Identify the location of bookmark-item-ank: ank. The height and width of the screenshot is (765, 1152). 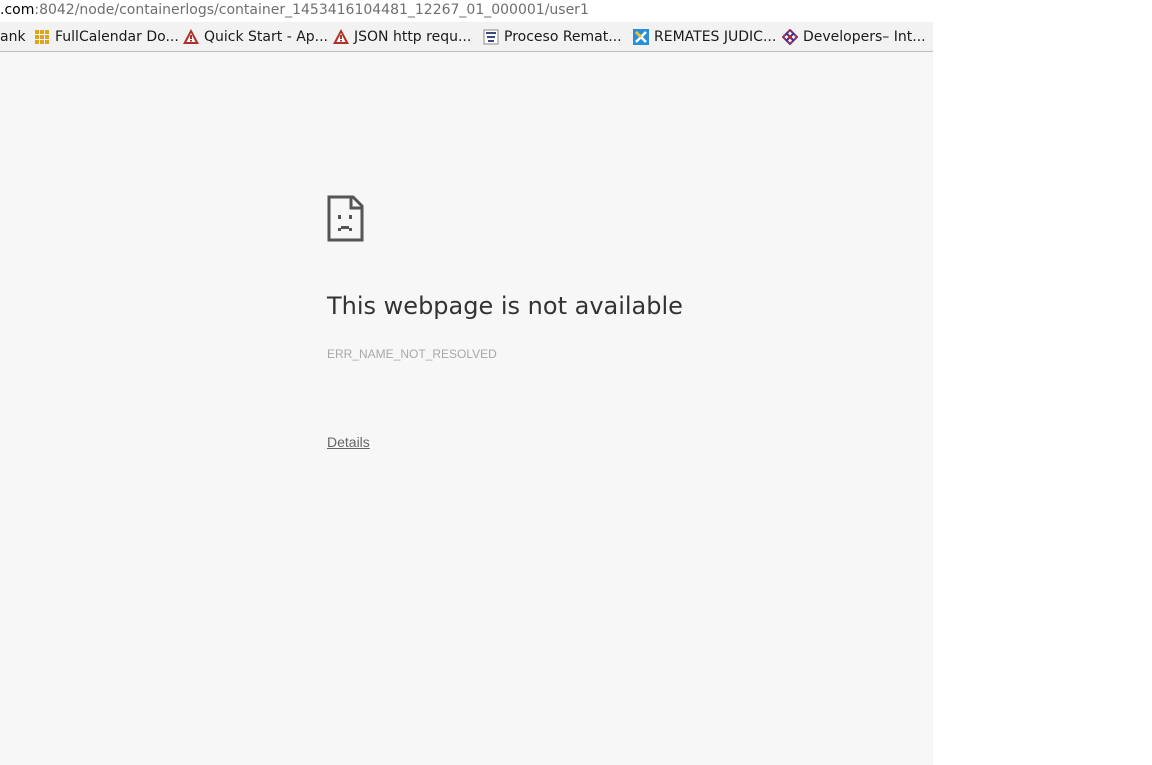
(13, 36).